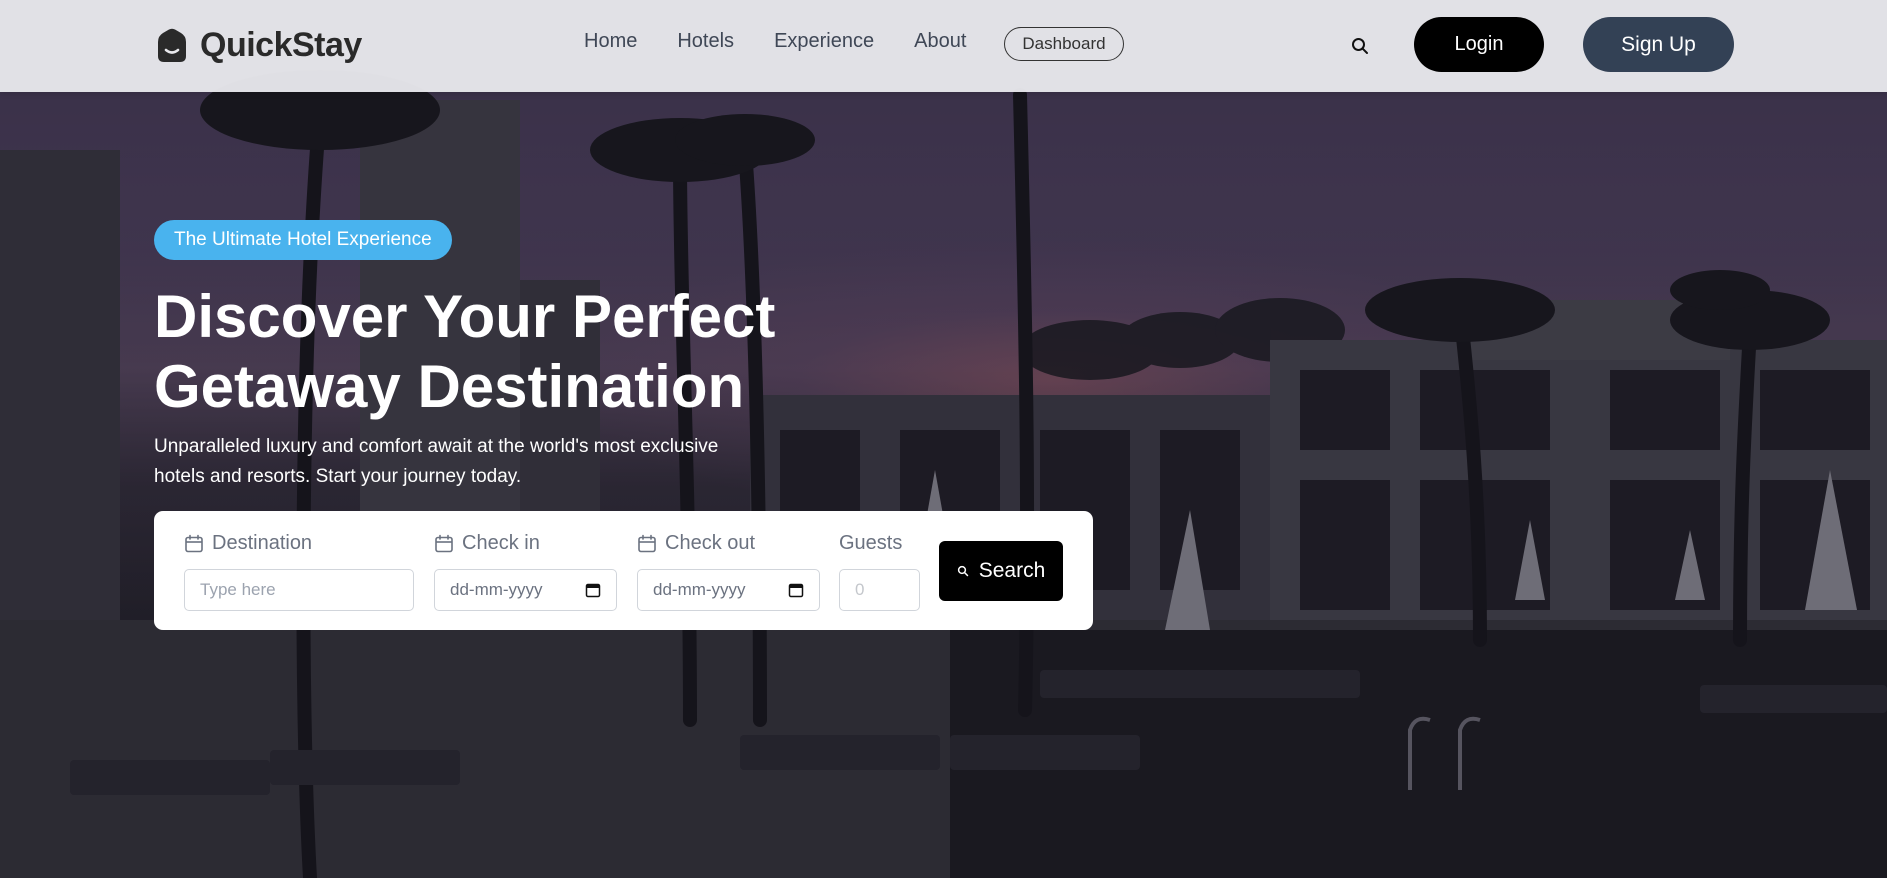  What do you see at coordinates (449, 386) in the screenshot?
I see `hero-title-line-2: Getaway Destination` at bounding box center [449, 386].